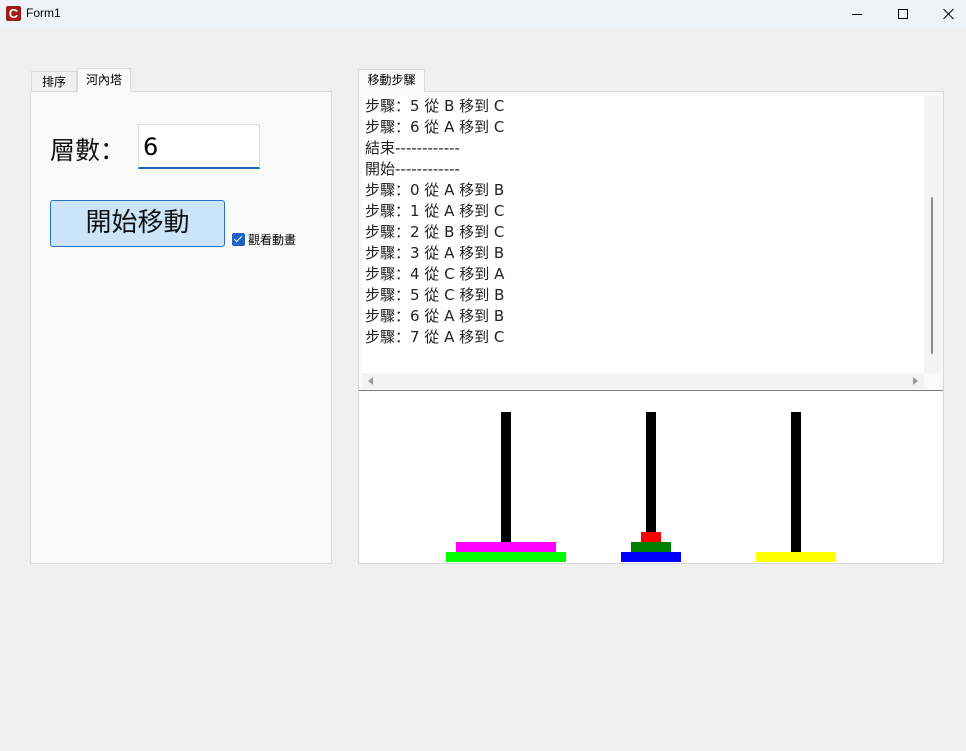 Image resolution: width=966 pixels, height=751 pixels. Describe the element at coordinates (238, 239) in the screenshot. I see `watch-animation-checkbox` at that location.